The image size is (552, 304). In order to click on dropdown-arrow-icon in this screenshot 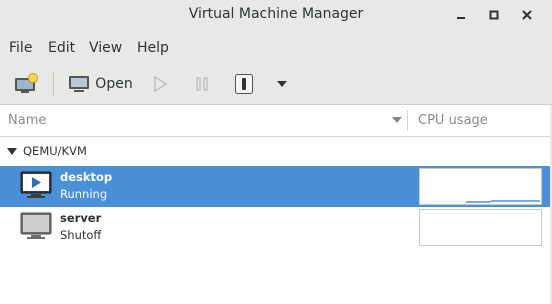, I will do `click(282, 84)`.